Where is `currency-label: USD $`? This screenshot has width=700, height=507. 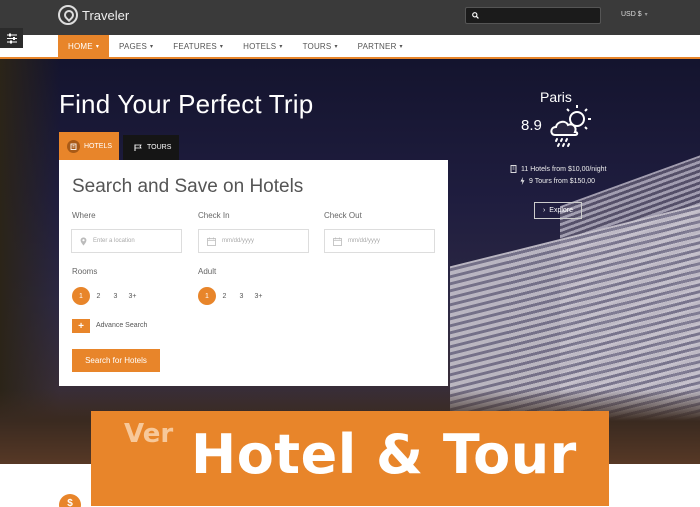 currency-label: USD $ is located at coordinates (631, 14).